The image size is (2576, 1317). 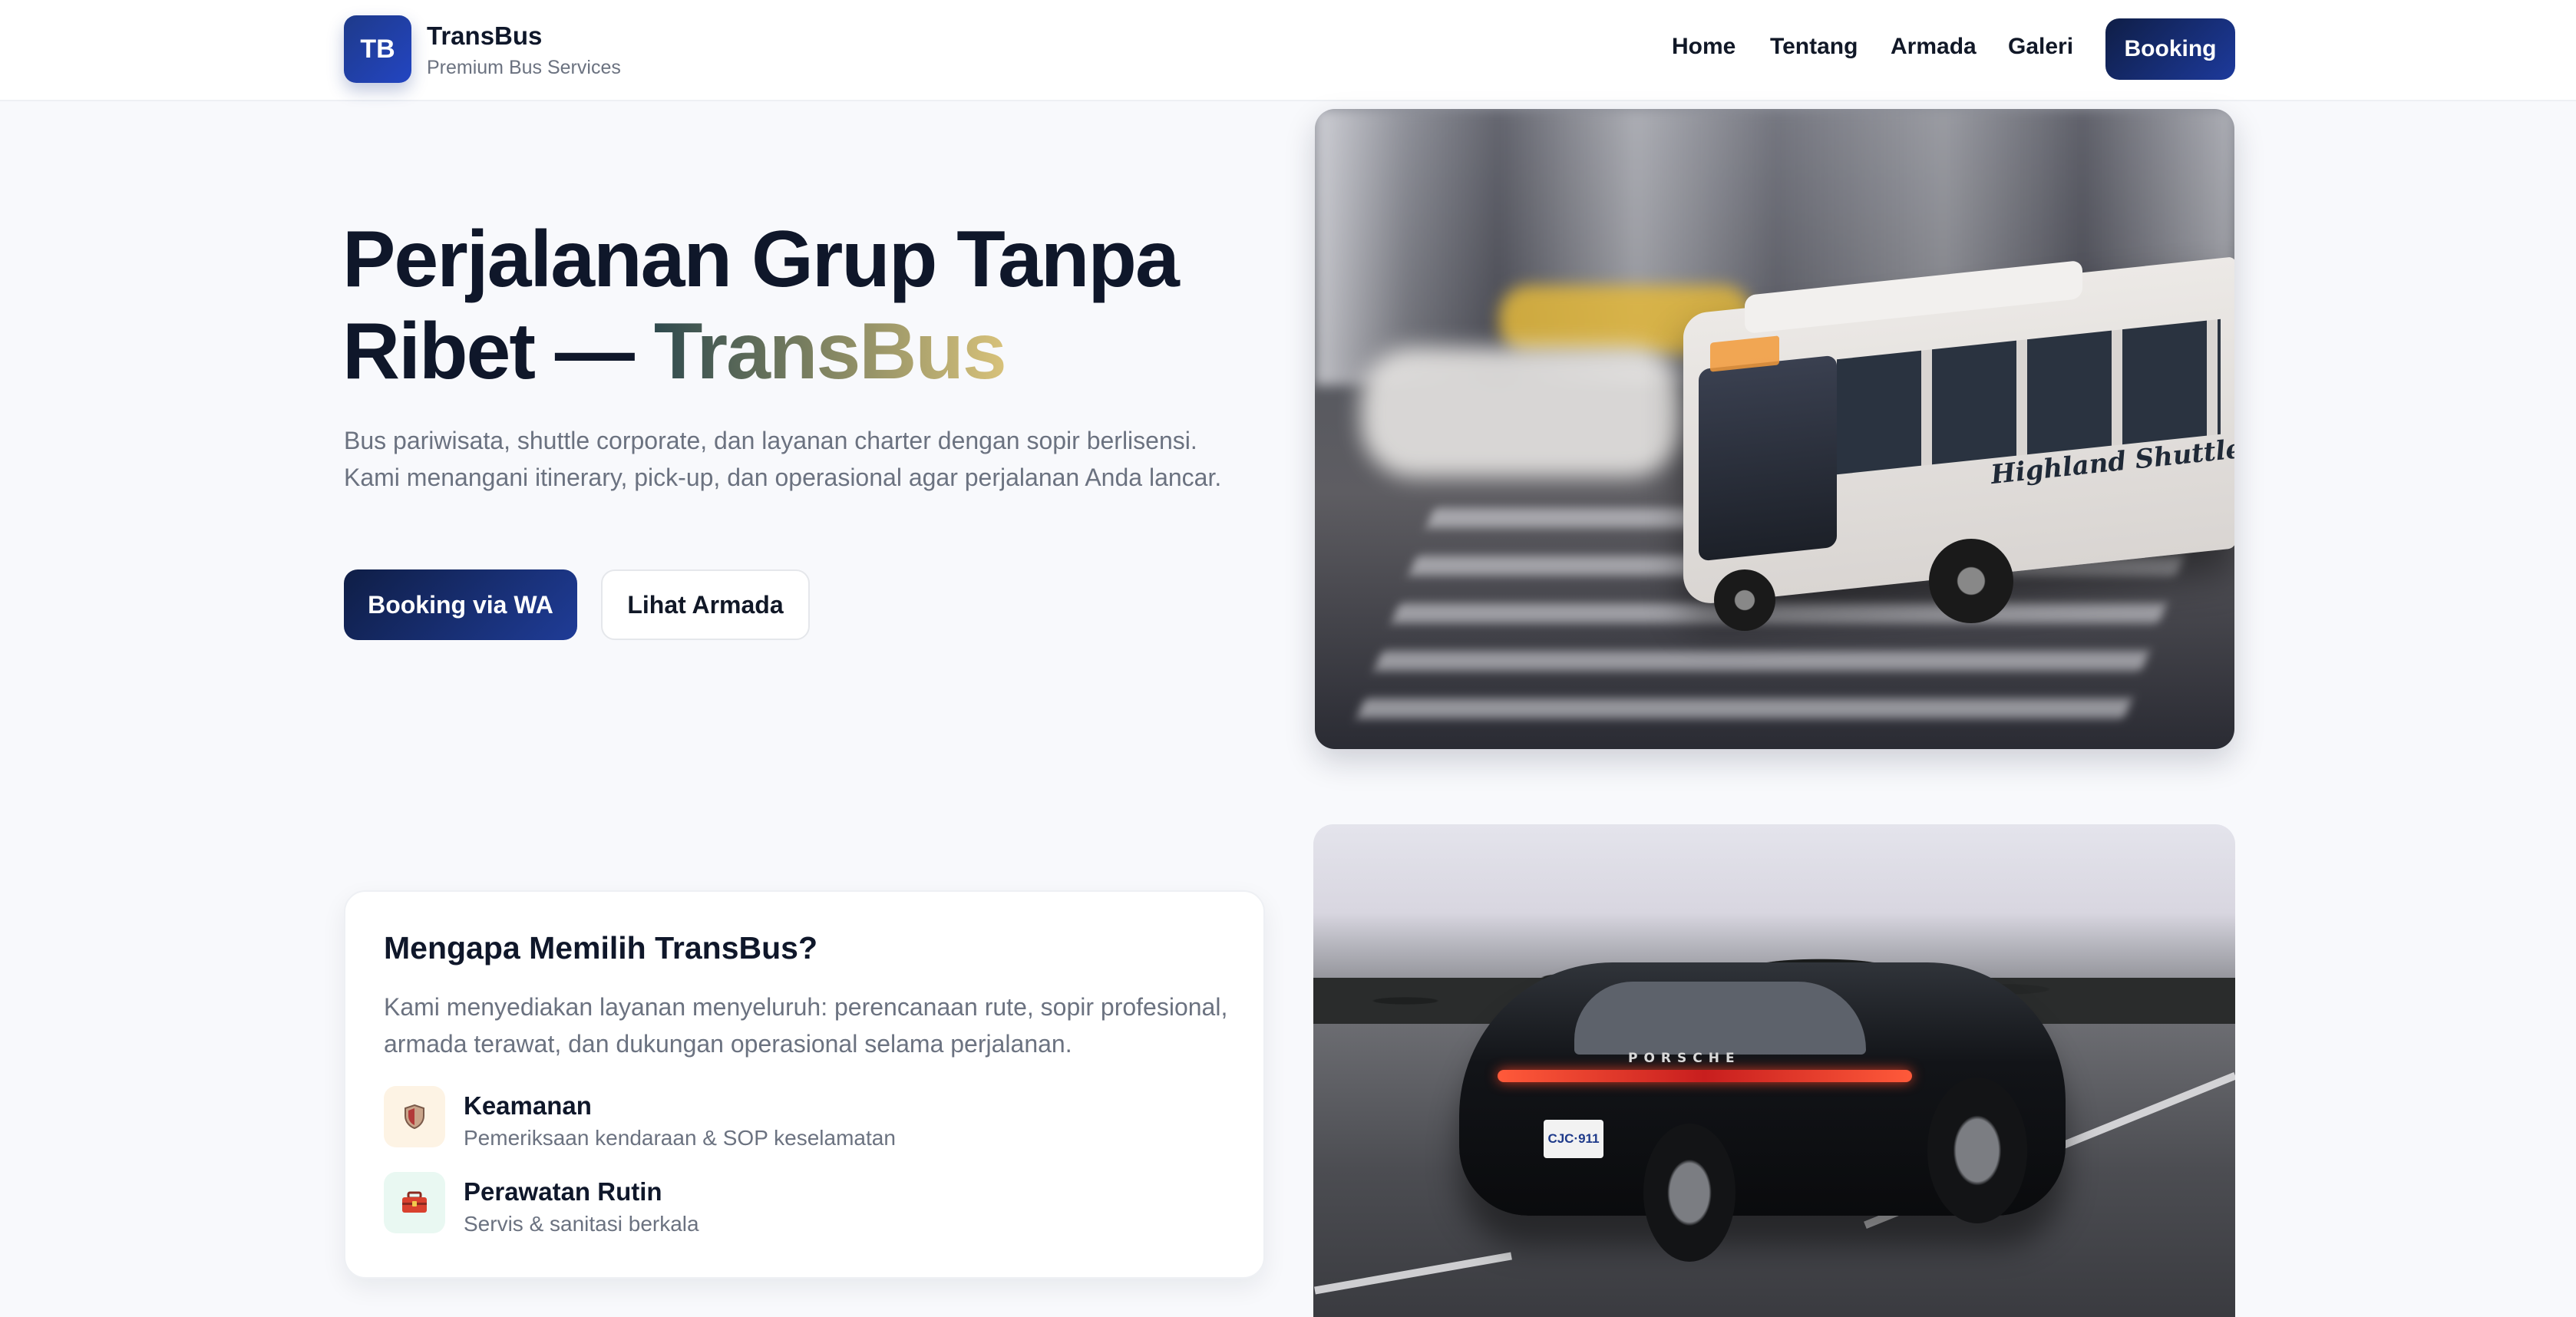 I want to click on car-license-plate: CJC·911, so click(x=1573, y=1139).